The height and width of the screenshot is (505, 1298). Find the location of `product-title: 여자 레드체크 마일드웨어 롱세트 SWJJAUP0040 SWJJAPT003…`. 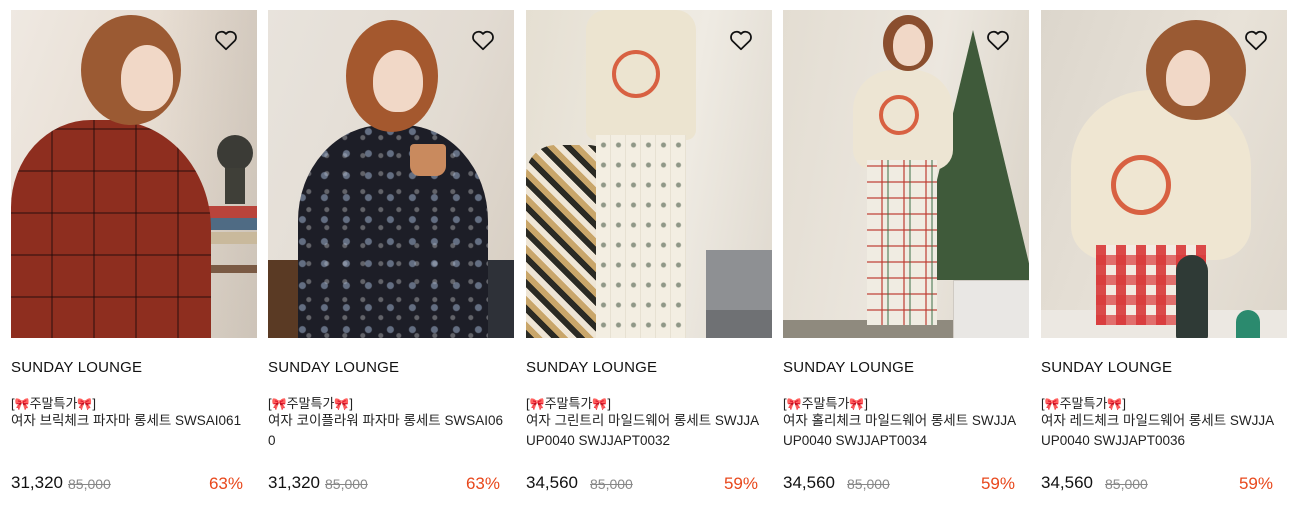

product-title: 여자 레드체크 마일드웨어 롱세트 SWJJAUP0040 SWJJAPT003… is located at coordinates (1159, 431).